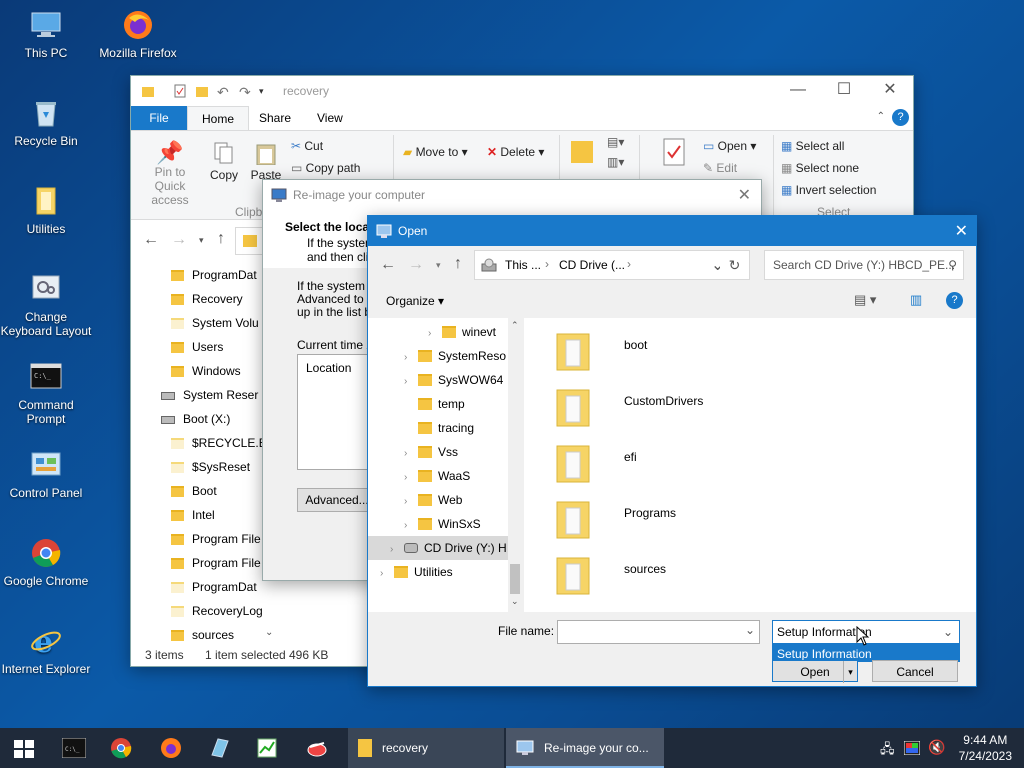 The image size is (1024, 768). Describe the element at coordinates (266, 93) in the screenshot. I see `customize-quick-access-icon: ▾` at that location.